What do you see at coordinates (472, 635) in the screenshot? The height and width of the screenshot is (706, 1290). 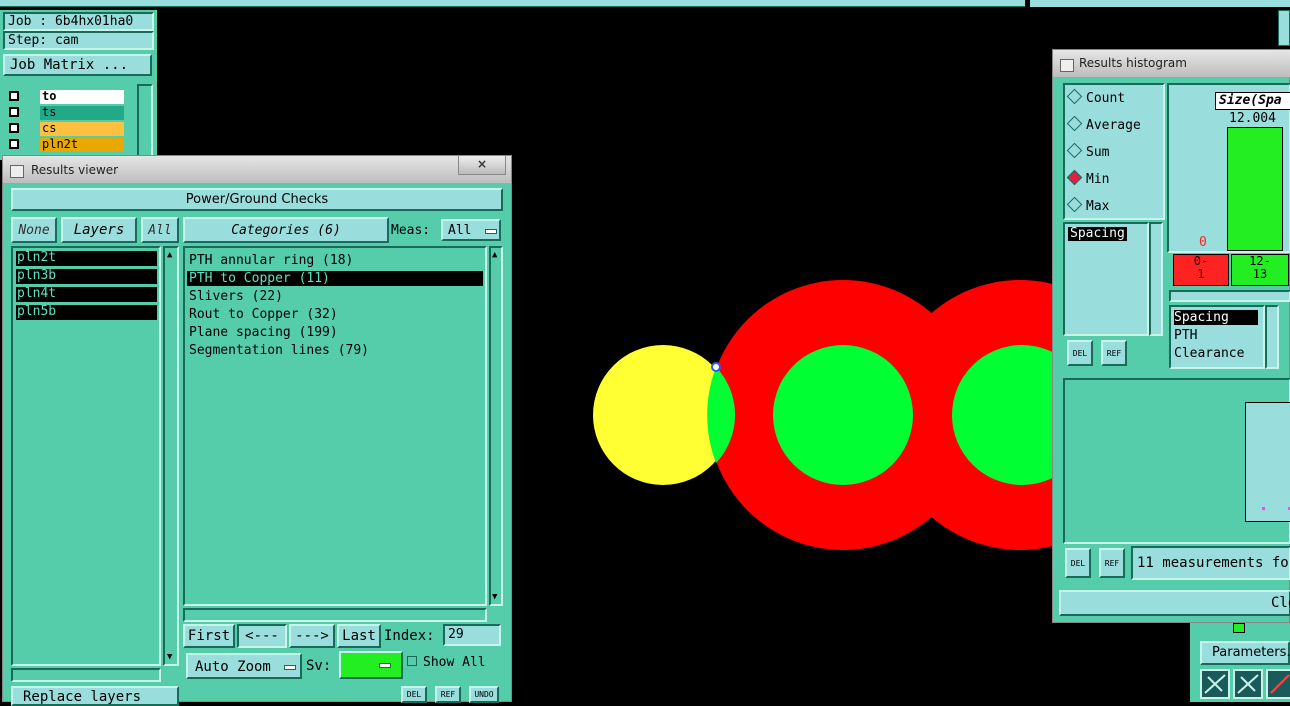 I see `index-field: 29` at bounding box center [472, 635].